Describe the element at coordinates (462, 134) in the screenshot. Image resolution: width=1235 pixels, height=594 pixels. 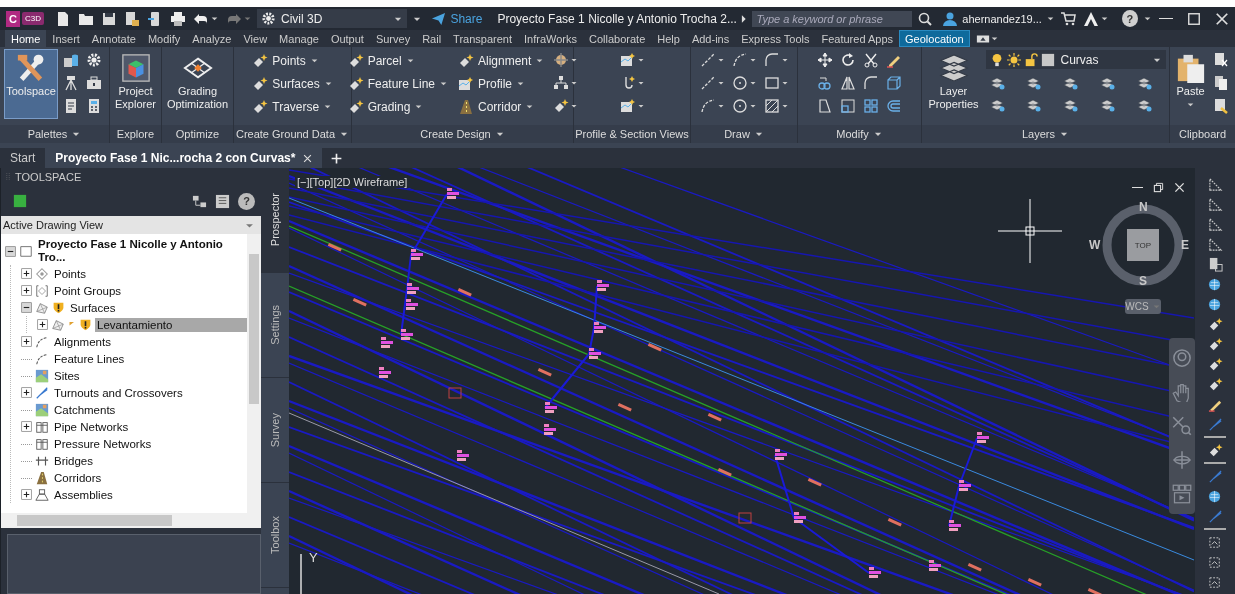
I see `panel-title: Create Design` at that location.